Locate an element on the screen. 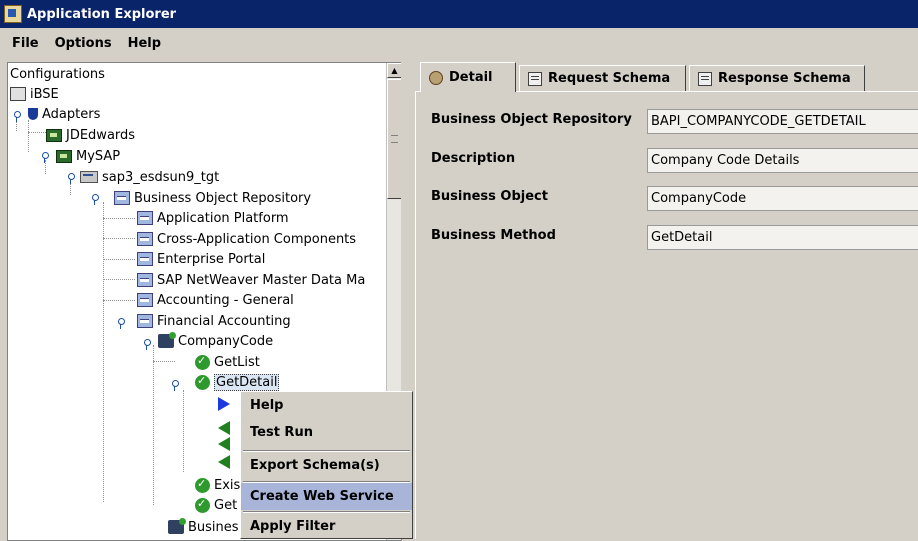  server-icon is located at coordinates (89, 177).